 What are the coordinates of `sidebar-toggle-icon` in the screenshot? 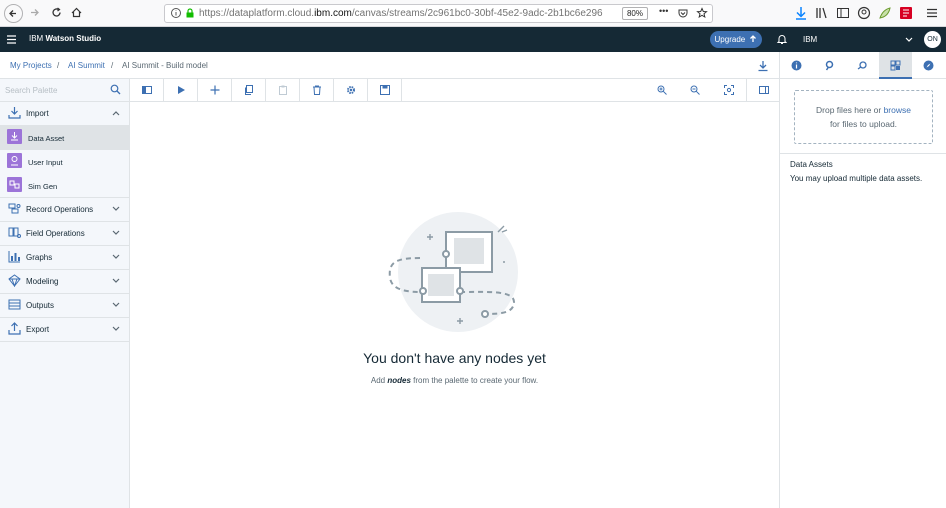 It's located at (843, 13).